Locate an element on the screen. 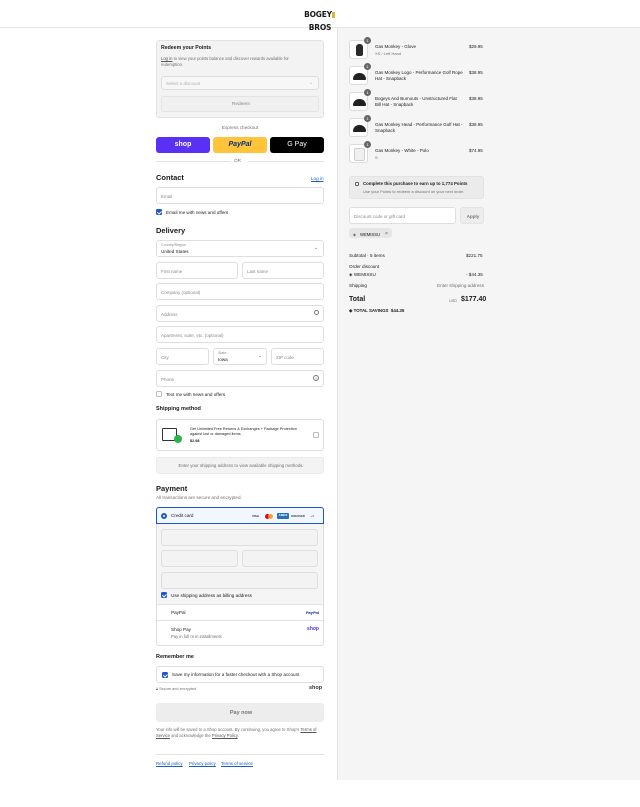  zip-field: ZIP code is located at coordinates (297, 356).